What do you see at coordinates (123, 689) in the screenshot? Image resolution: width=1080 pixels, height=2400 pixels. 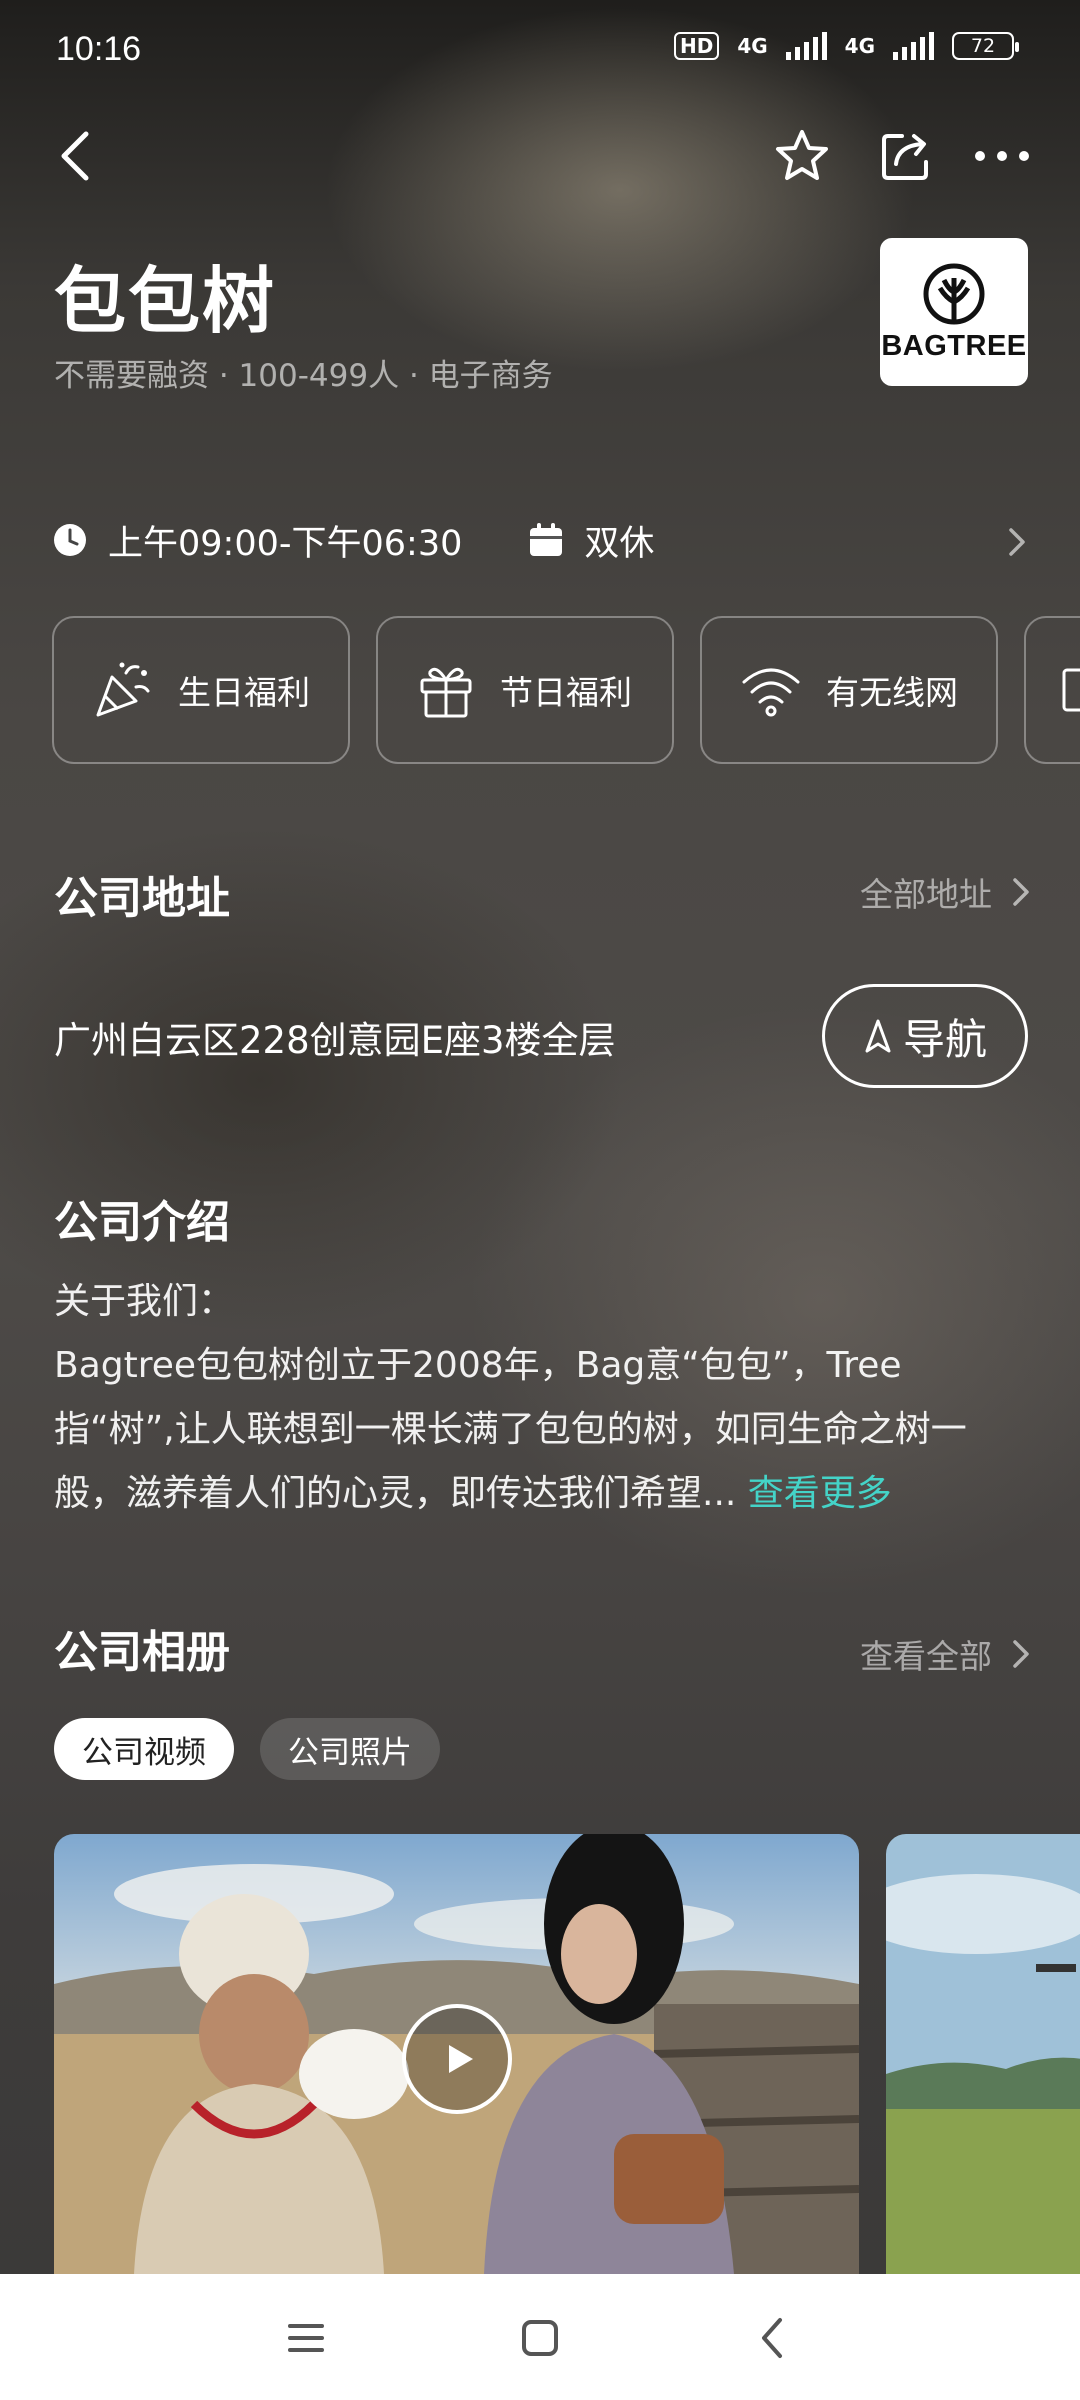 I see `party-popper-icon` at bounding box center [123, 689].